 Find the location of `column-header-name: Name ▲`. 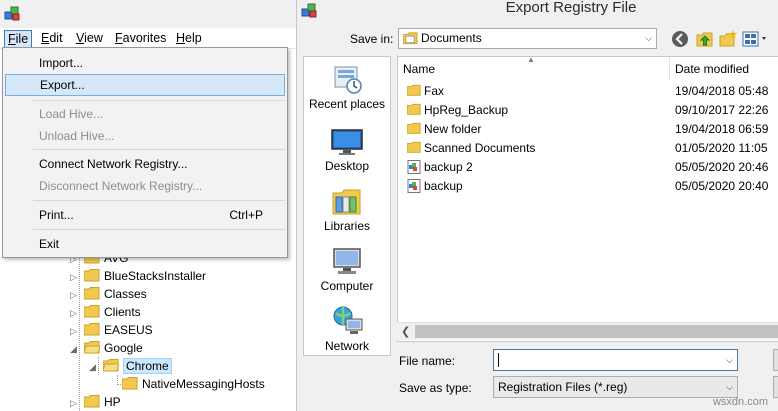

column-header-name: Name ▲ is located at coordinates (534, 68).